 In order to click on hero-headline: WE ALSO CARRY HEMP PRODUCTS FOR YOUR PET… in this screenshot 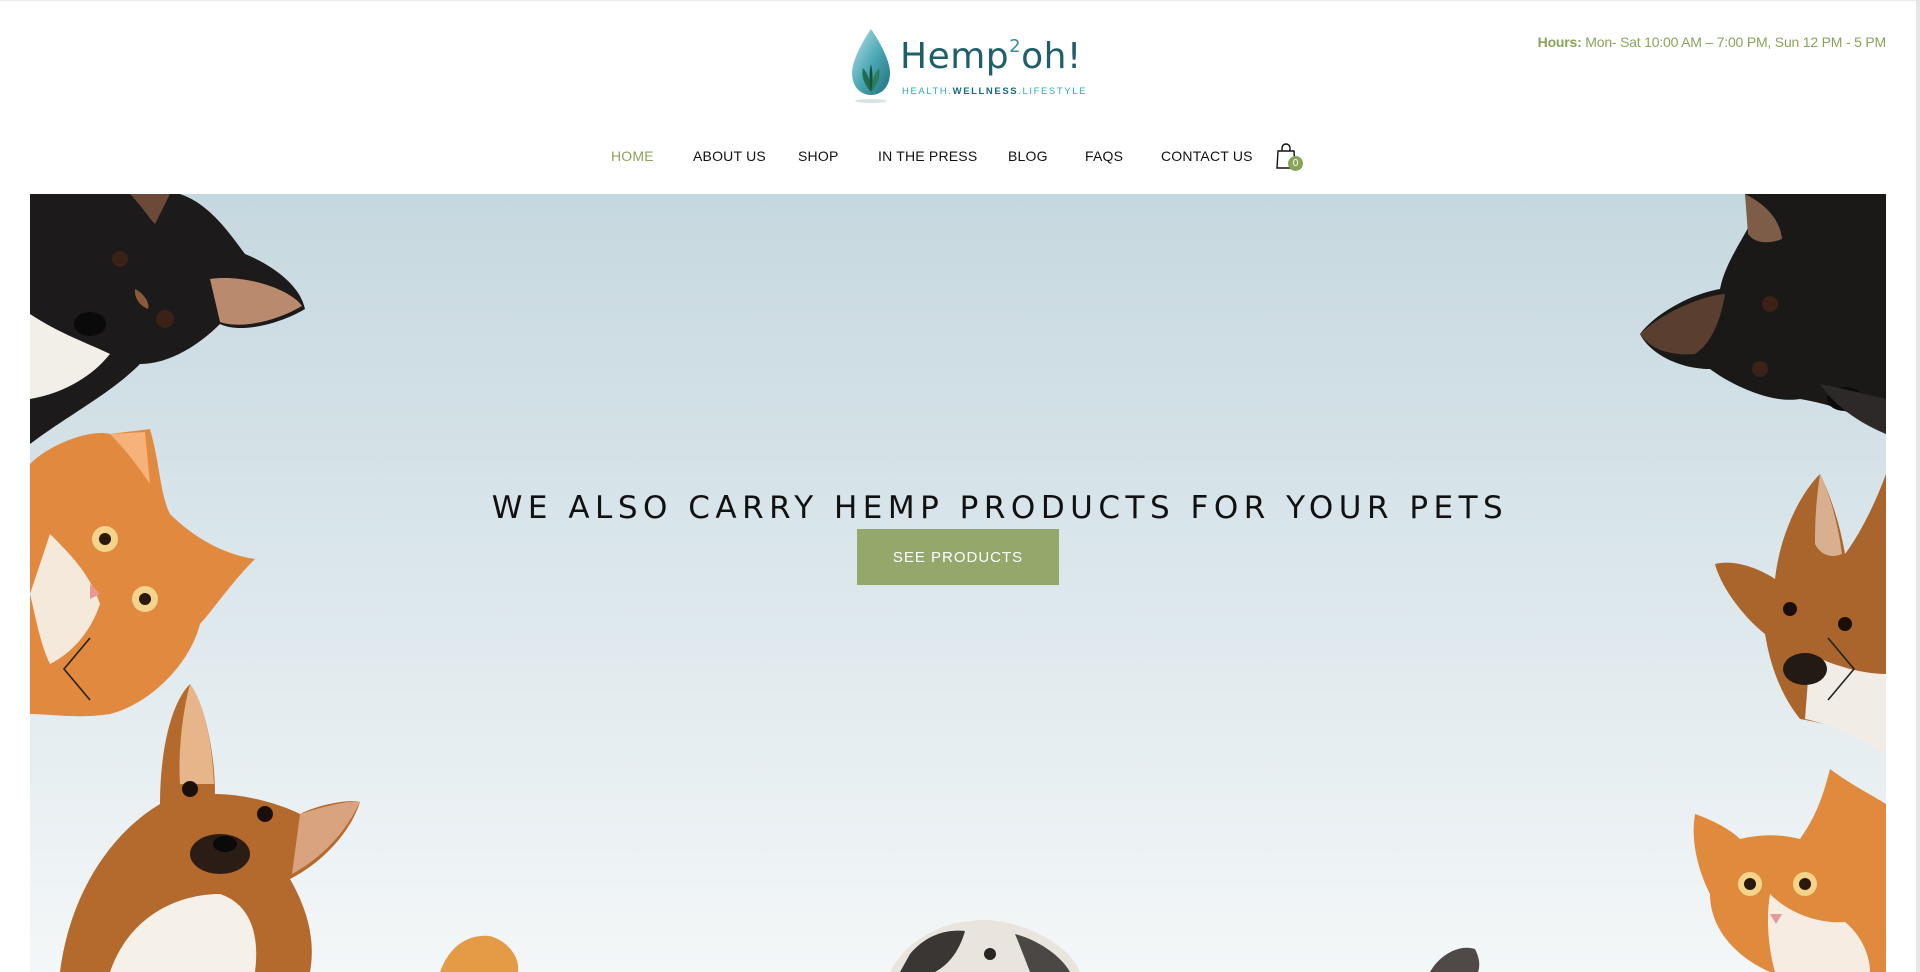, I will do `click(1000, 507)`.